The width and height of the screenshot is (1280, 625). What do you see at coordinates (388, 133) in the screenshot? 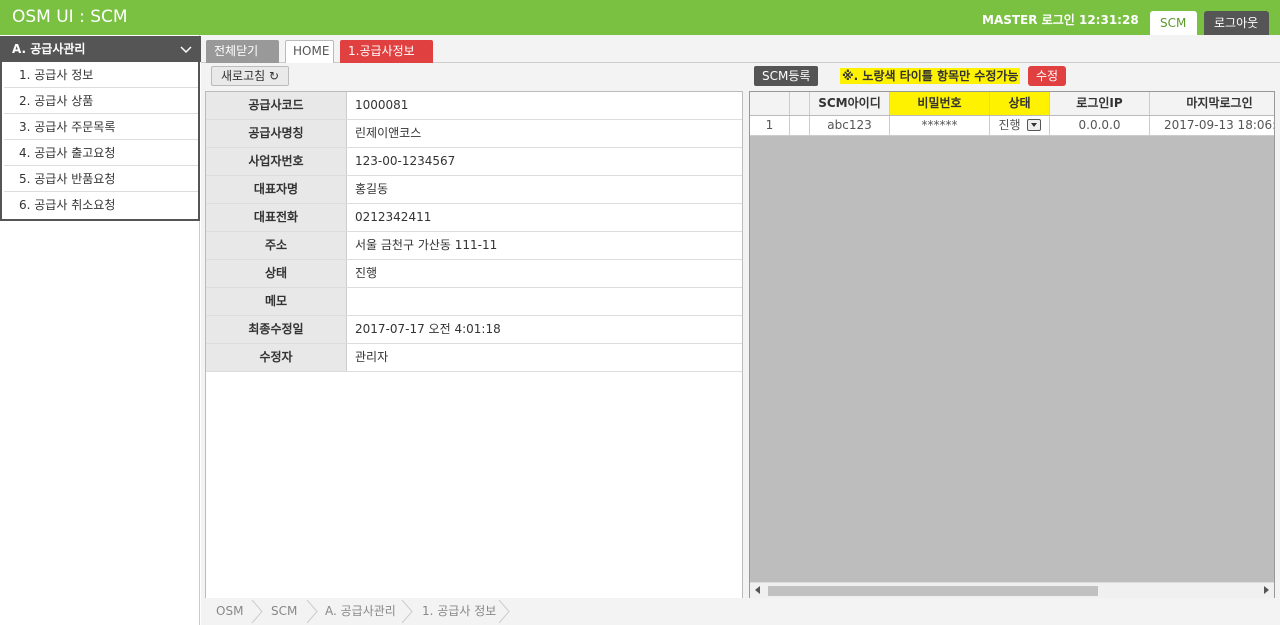
I see `info-value: 린제이앤코스` at bounding box center [388, 133].